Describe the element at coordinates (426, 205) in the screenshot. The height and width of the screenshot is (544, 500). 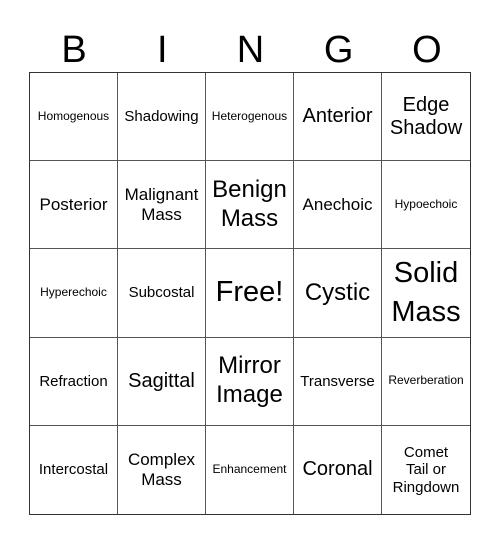
I see `bingo-cell: Hypoechoic` at that location.